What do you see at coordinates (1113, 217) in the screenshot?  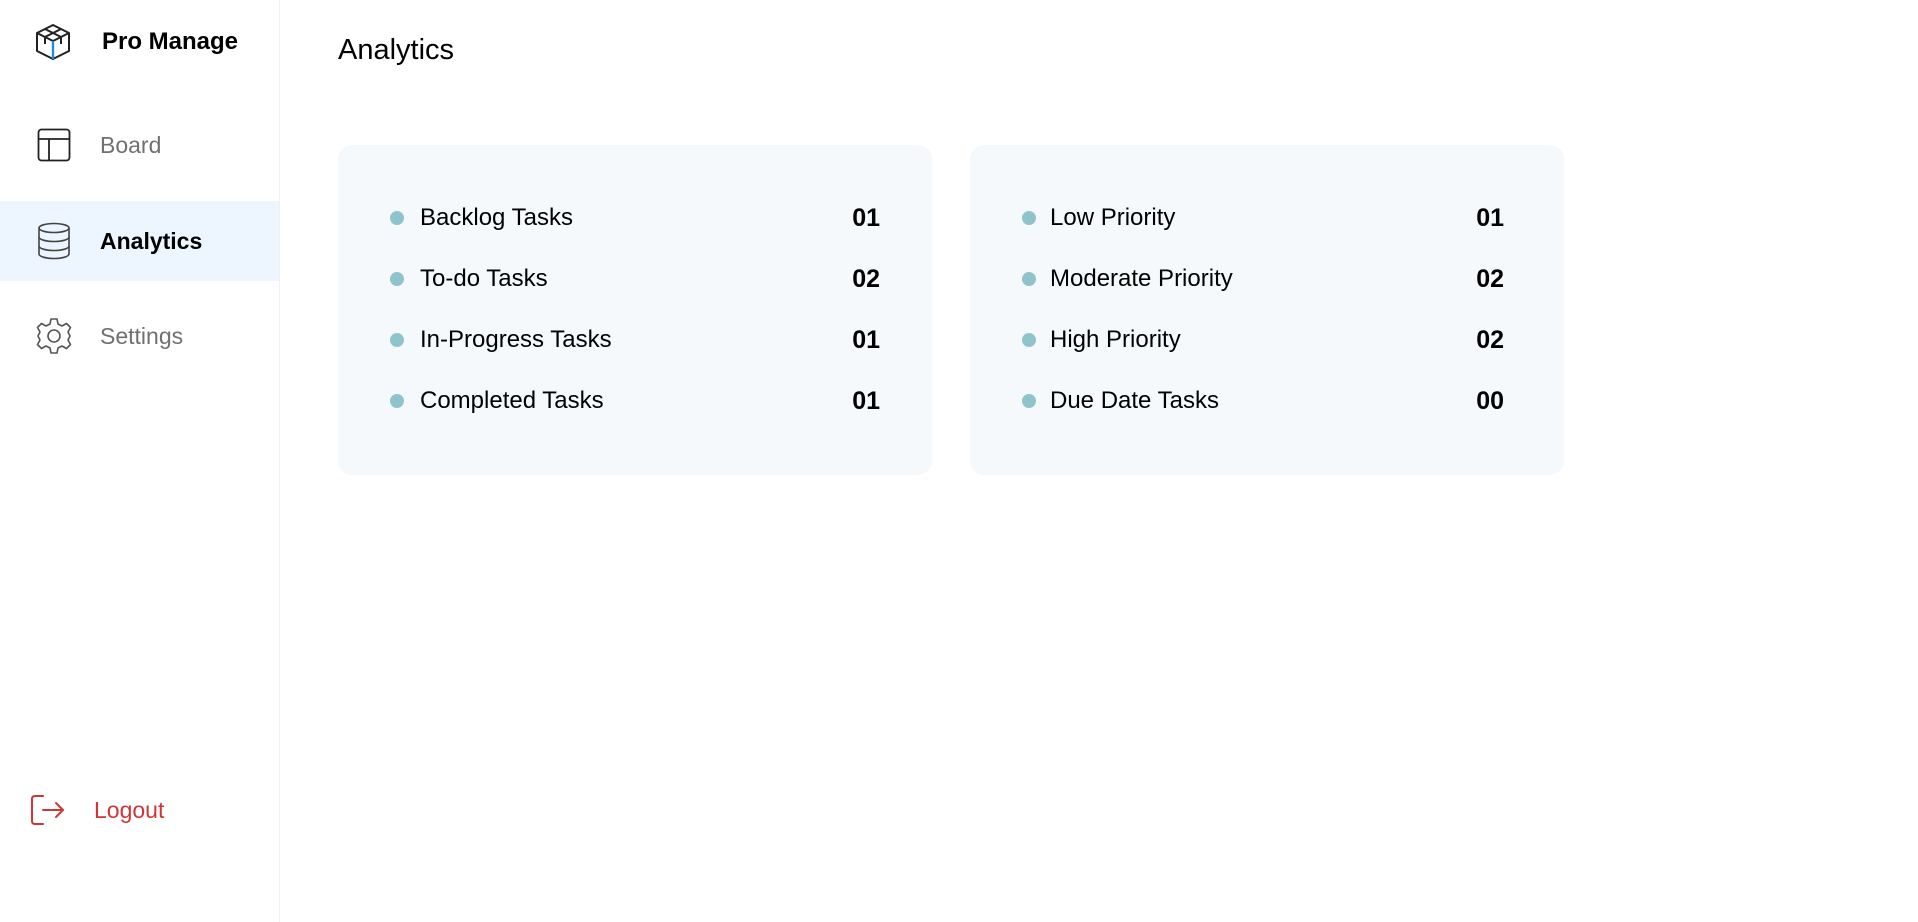 I see `stat-label: Low Priority` at bounding box center [1113, 217].